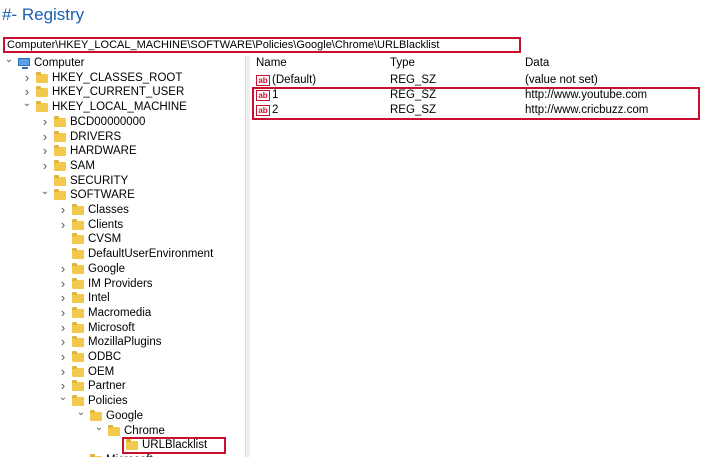 The image size is (707, 457). I want to click on tree-node: URLBlacklist, so click(122, 446).